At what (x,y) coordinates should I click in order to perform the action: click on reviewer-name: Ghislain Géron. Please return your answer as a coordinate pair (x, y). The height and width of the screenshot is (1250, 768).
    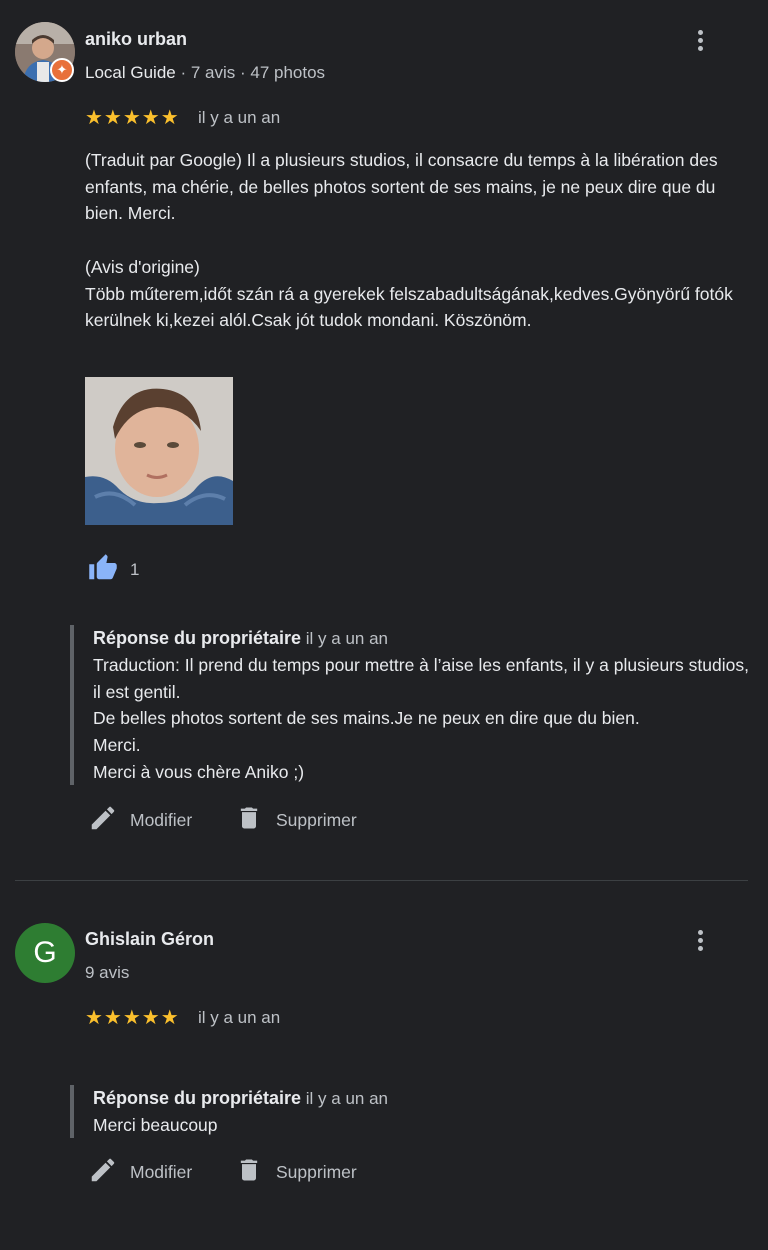
    Looking at the image, I should click on (149, 939).